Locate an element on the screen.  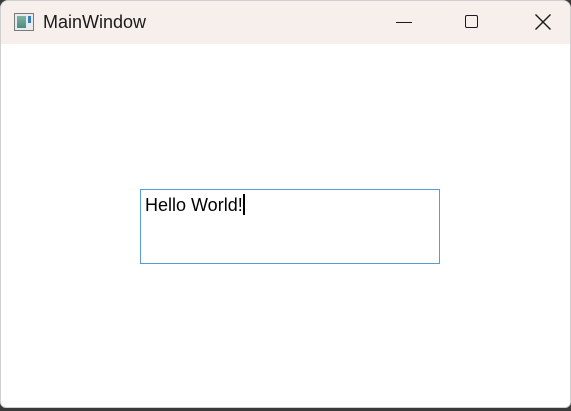
maximize-icon is located at coordinates (471, 21).